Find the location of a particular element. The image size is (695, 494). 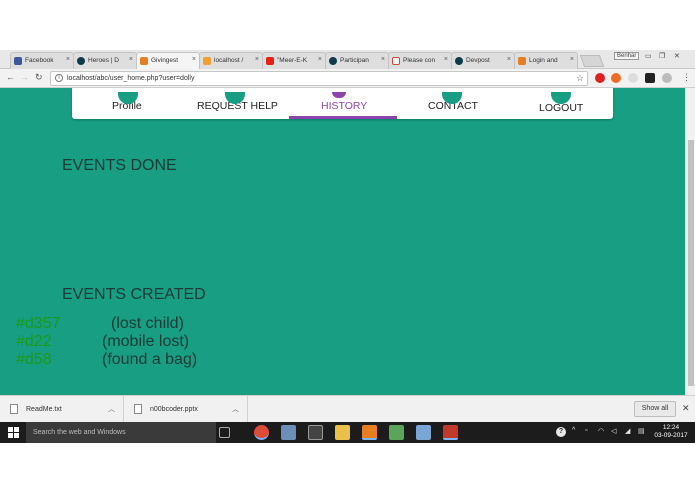

info-icon: i is located at coordinates (59, 78).